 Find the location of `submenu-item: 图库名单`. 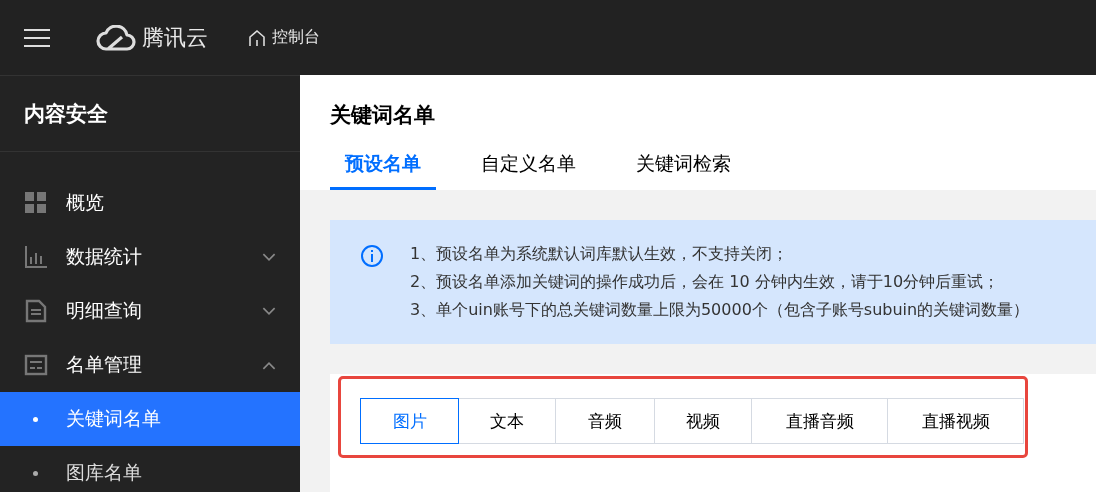

submenu-item: 图库名单 is located at coordinates (150, 469).